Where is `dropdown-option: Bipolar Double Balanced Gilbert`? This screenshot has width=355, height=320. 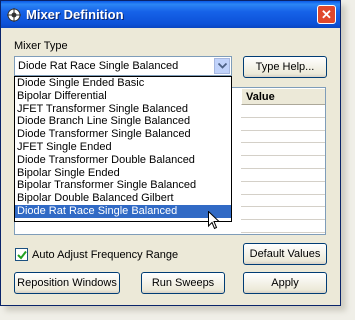 dropdown-option: Bipolar Double Balanced Gilbert is located at coordinates (123, 198).